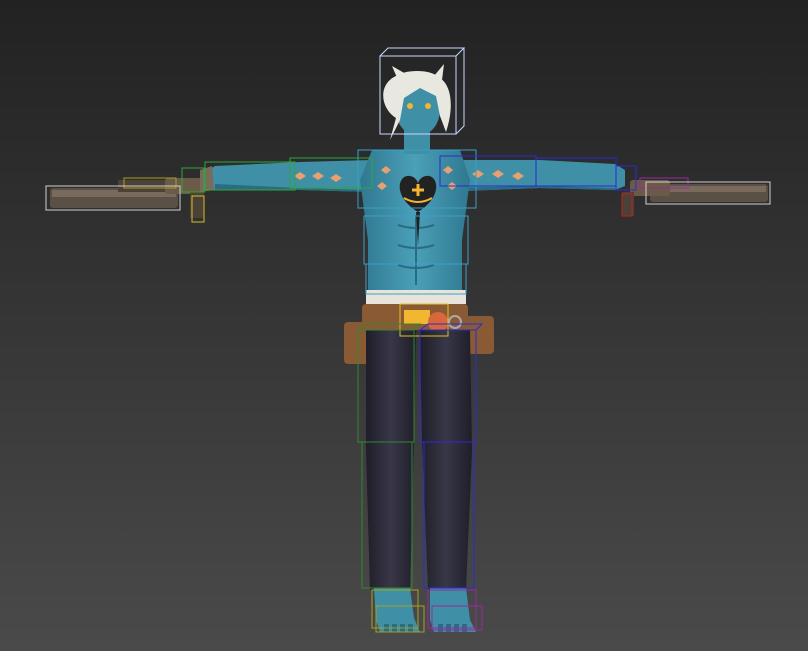 The image size is (808, 651). What do you see at coordinates (207, 179) in the screenshot?
I see `left-wrist-band` at bounding box center [207, 179].